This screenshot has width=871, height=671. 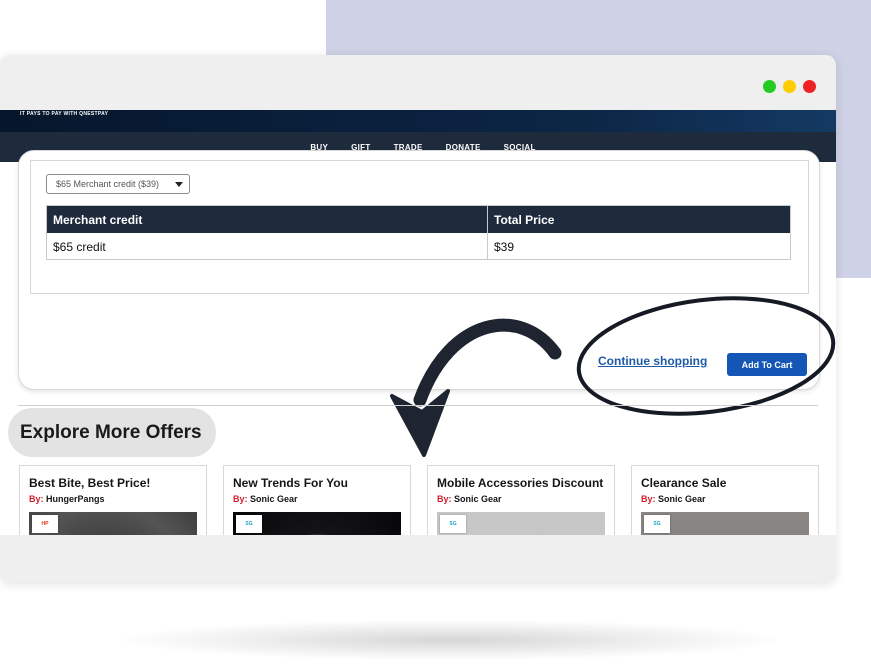 What do you see at coordinates (769, 86) in the screenshot?
I see `minimize-dot` at bounding box center [769, 86].